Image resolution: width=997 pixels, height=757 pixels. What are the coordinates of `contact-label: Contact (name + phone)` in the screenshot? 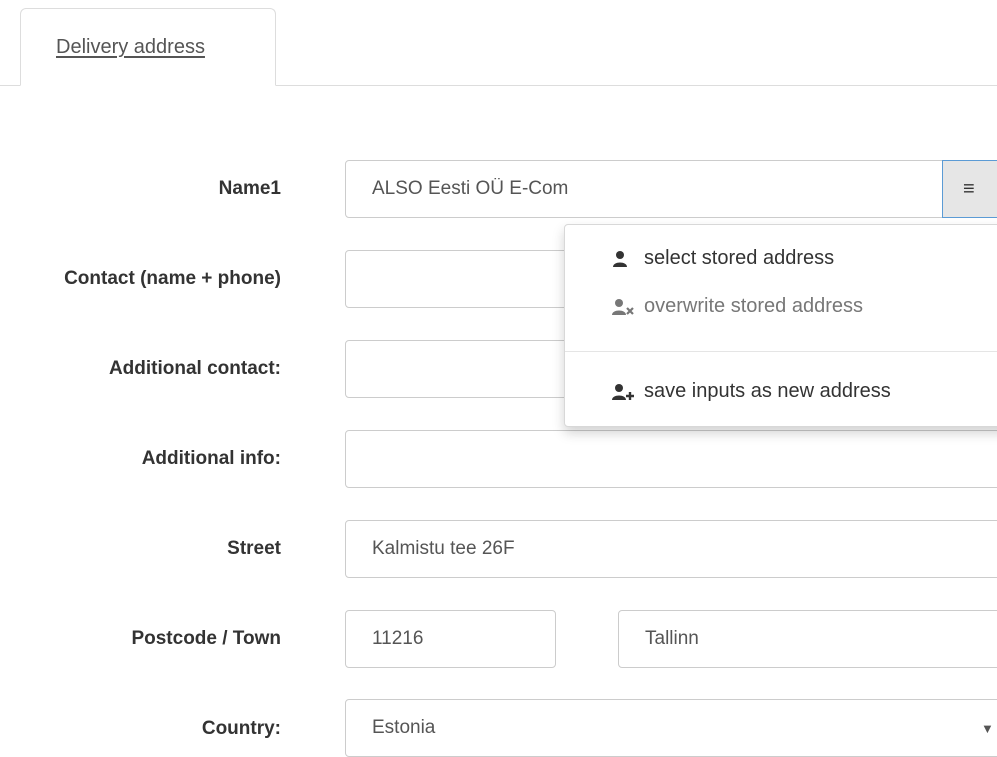 It's located at (172, 278).